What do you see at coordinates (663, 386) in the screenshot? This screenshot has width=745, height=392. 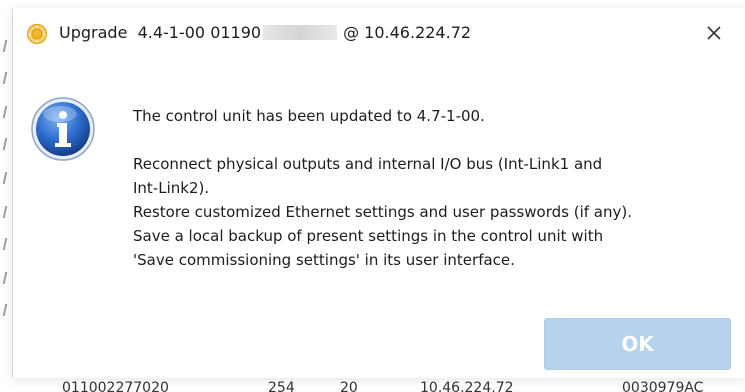 I see `mac-cell: 0030979AC` at bounding box center [663, 386].